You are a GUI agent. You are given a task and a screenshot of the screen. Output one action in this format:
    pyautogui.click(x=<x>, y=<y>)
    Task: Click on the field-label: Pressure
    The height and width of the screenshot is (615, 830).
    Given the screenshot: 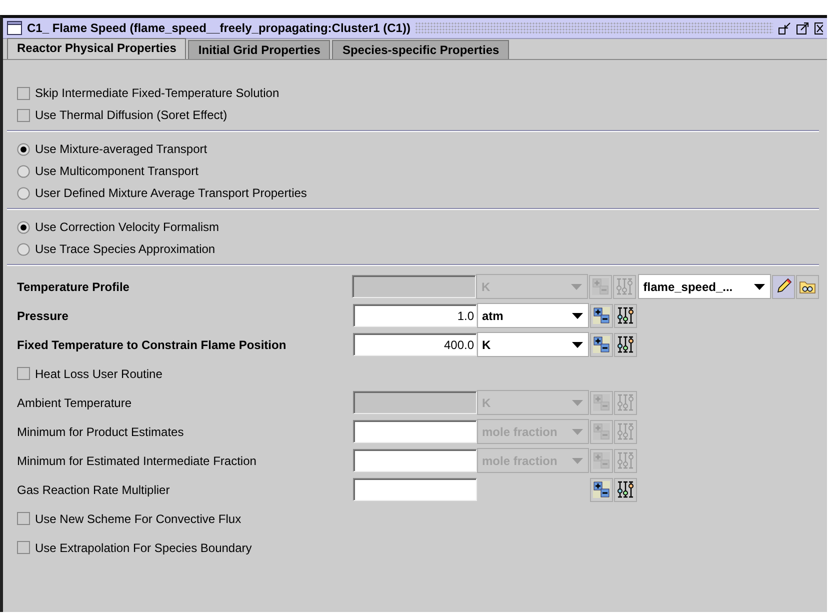 What is the action you would take?
    pyautogui.click(x=43, y=316)
    